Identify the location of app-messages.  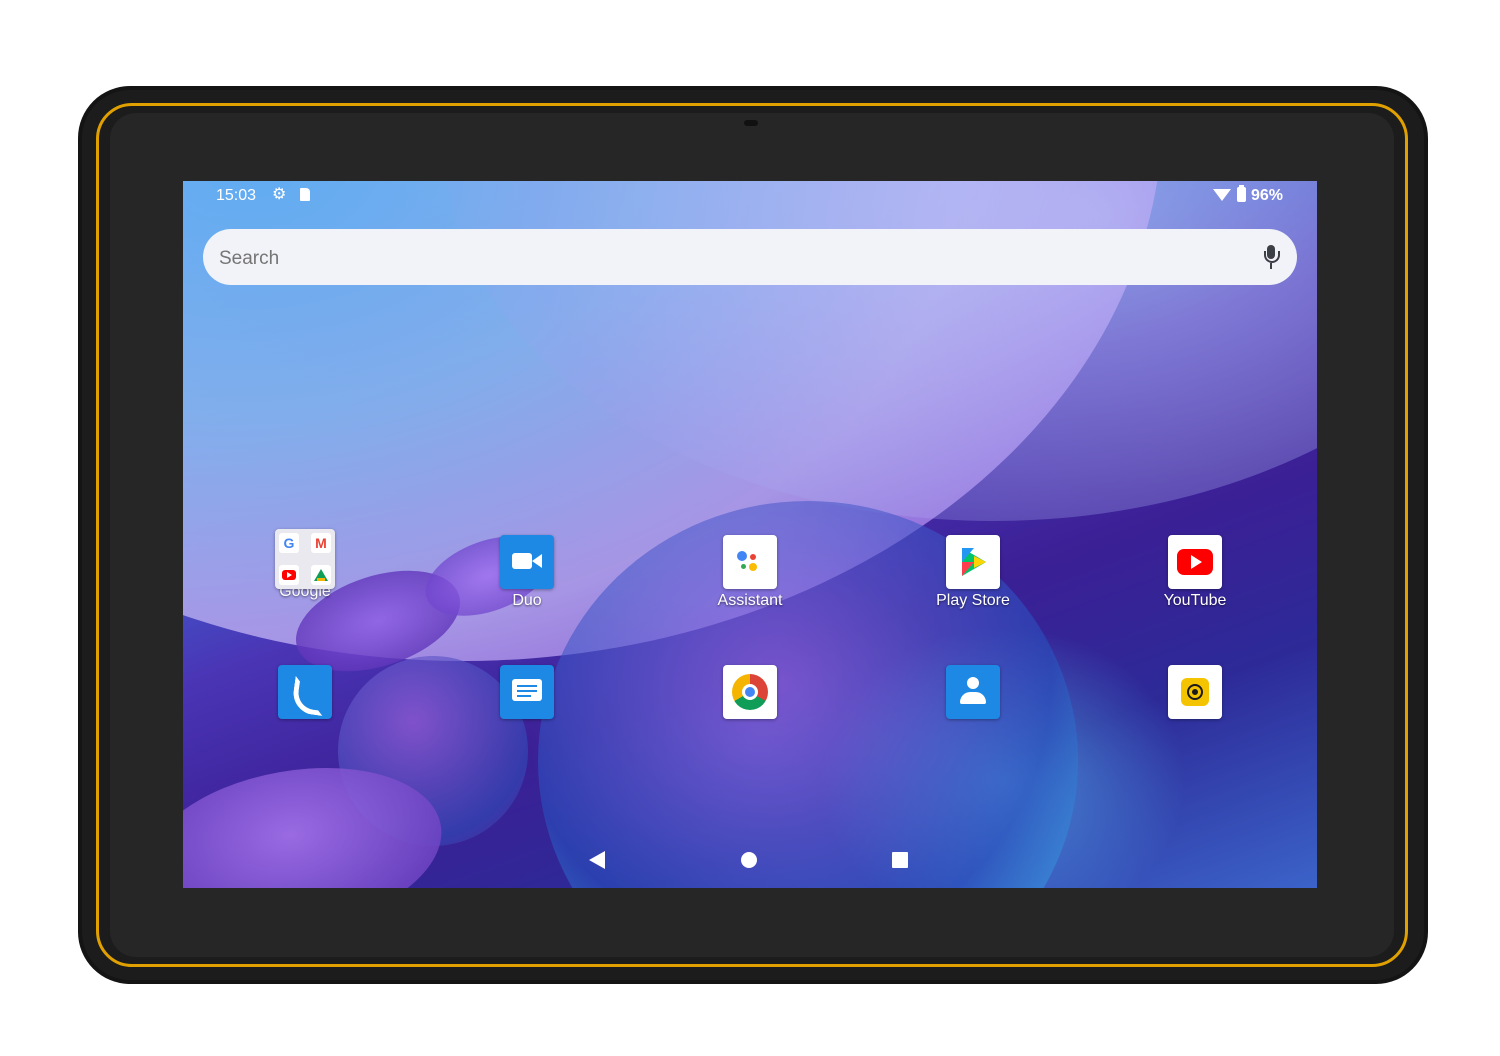
(527, 692).